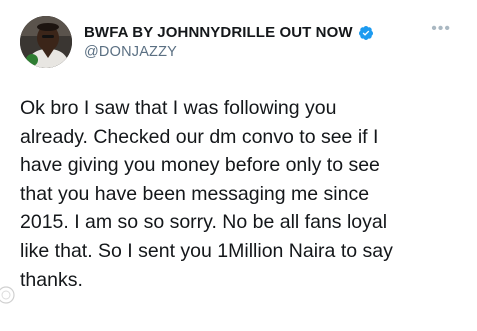  I want to click on display-name: BWFA BY JOHNNYDRILLE OUT NOW, so click(218, 32).